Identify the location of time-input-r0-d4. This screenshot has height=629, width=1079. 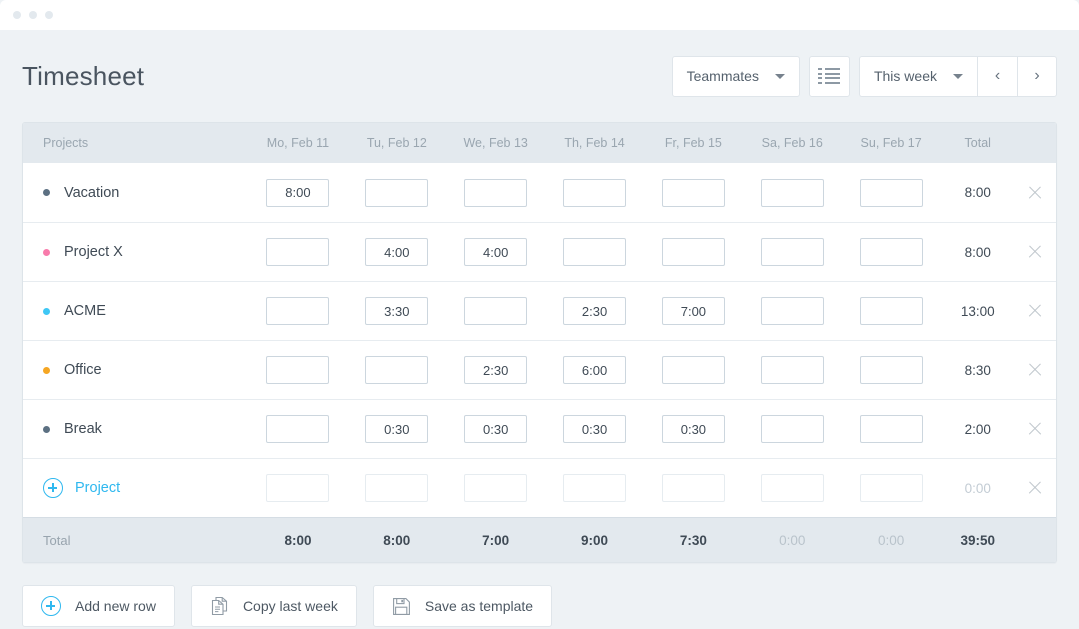
(693, 192).